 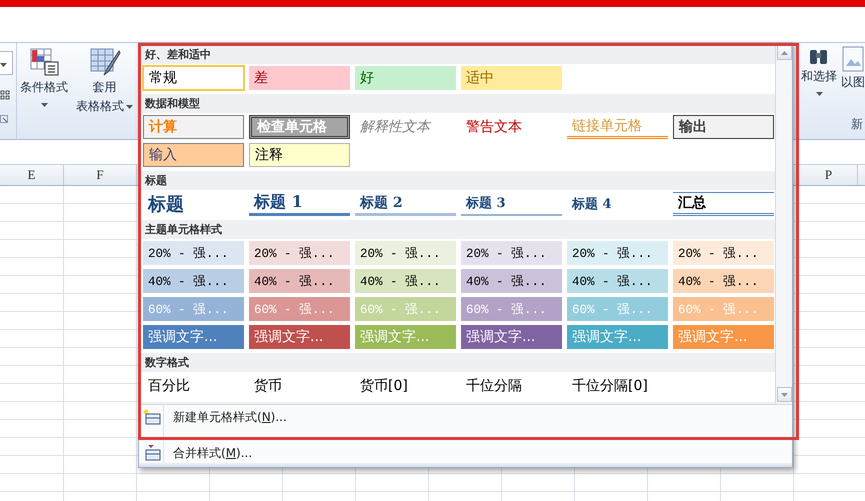 What do you see at coordinates (299, 155) in the screenshot?
I see `cell-style-swatch: 注释` at bounding box center [299, 155].